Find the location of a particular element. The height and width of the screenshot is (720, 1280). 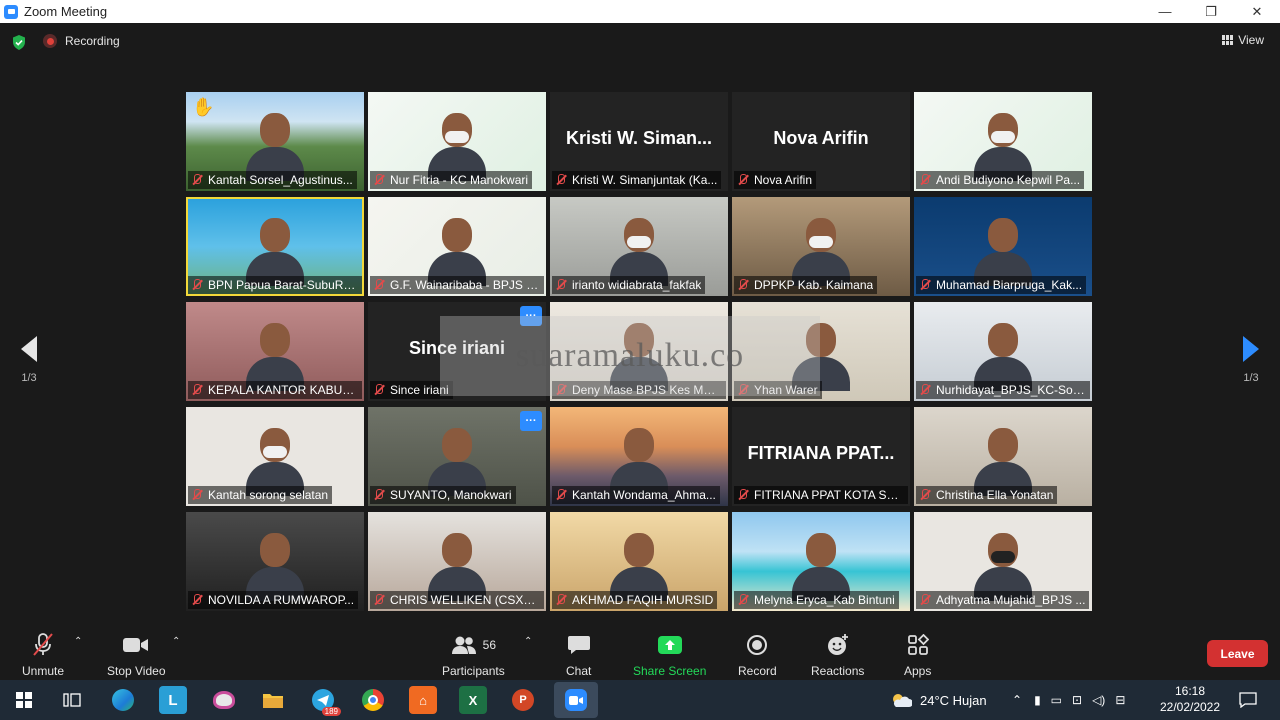

participant-tile: irianto widiabrata_fakfak is located at coordinates (639, 246).